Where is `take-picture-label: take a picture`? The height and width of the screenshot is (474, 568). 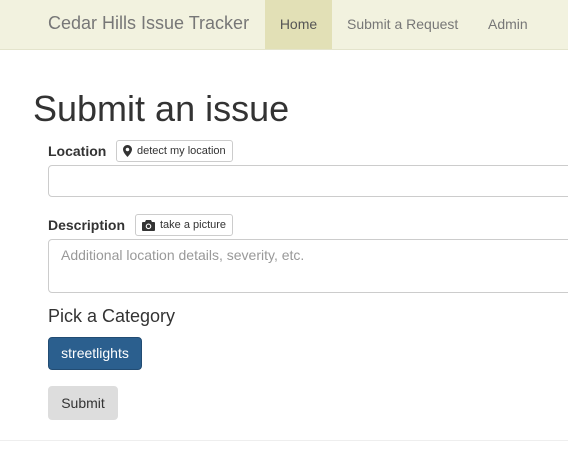 take-picture-label: take a picture is located at coordinates (193, 225).